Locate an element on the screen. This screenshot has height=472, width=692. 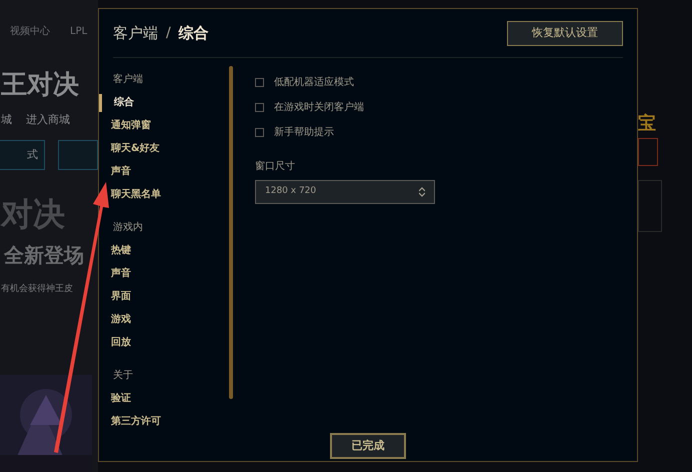
side-title: 宝 is located at coordinates (647, 124).